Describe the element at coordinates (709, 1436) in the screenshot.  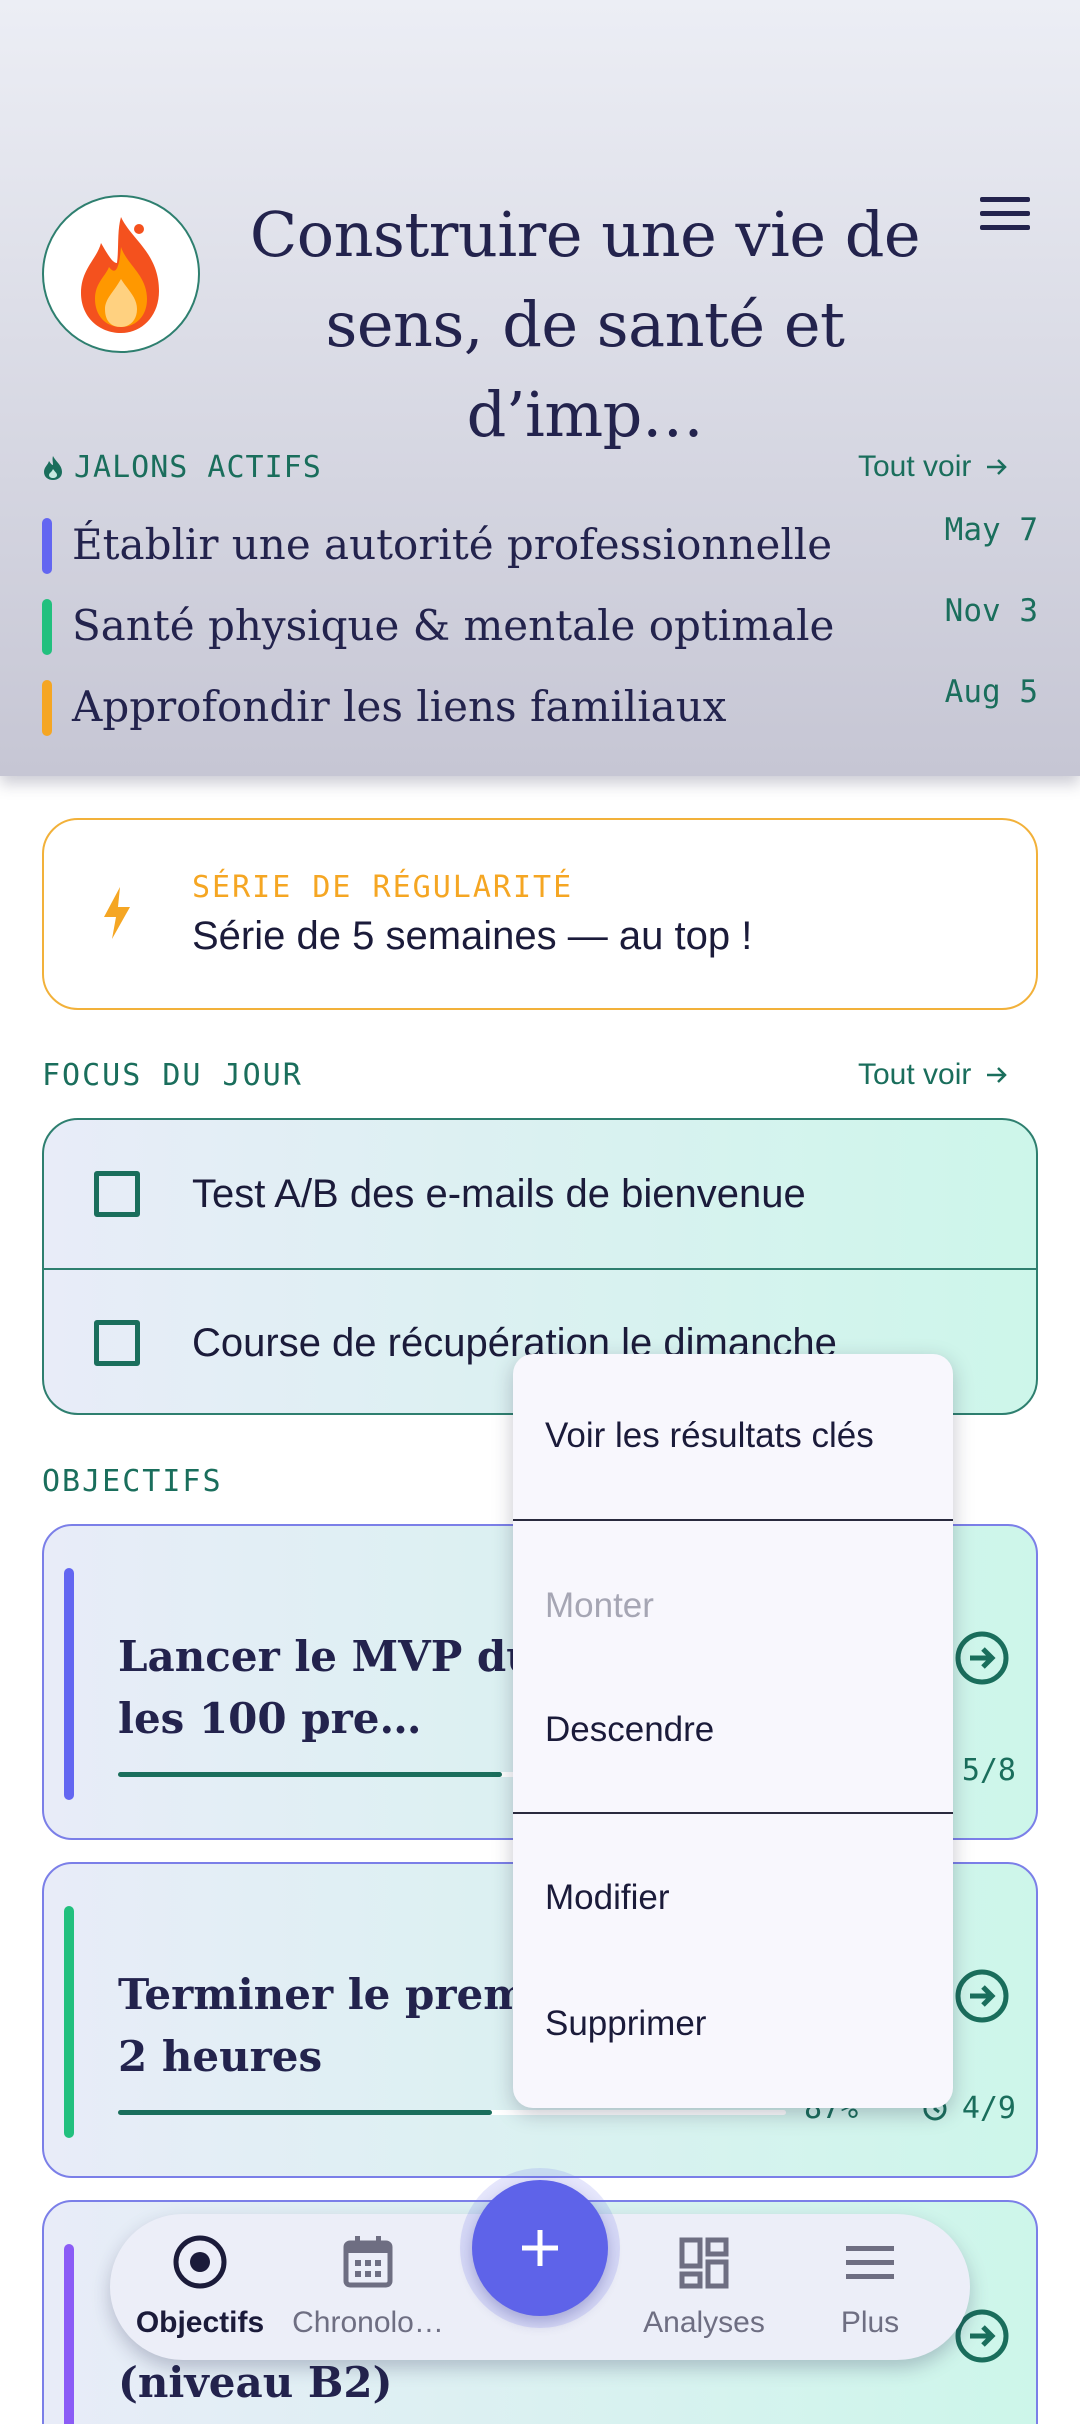
I see `menu-item-view-results: Voir les résultats clés` at that location.